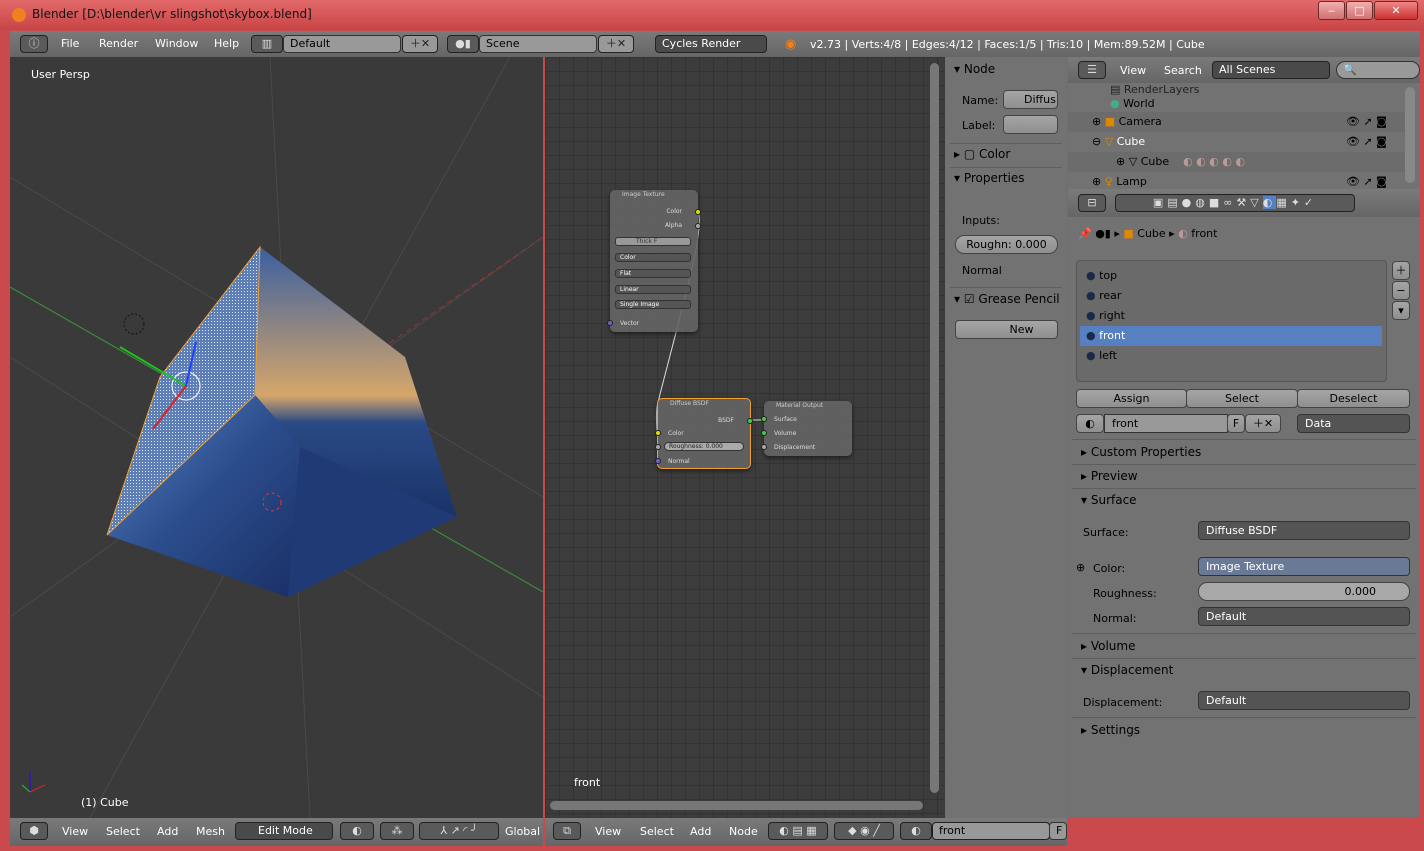 This screenshot has height=851, width=1424. Describe the element at coordinates (34, 44) in the screenshot. I see `editor-type-info-icon: ⓘ` at that location.